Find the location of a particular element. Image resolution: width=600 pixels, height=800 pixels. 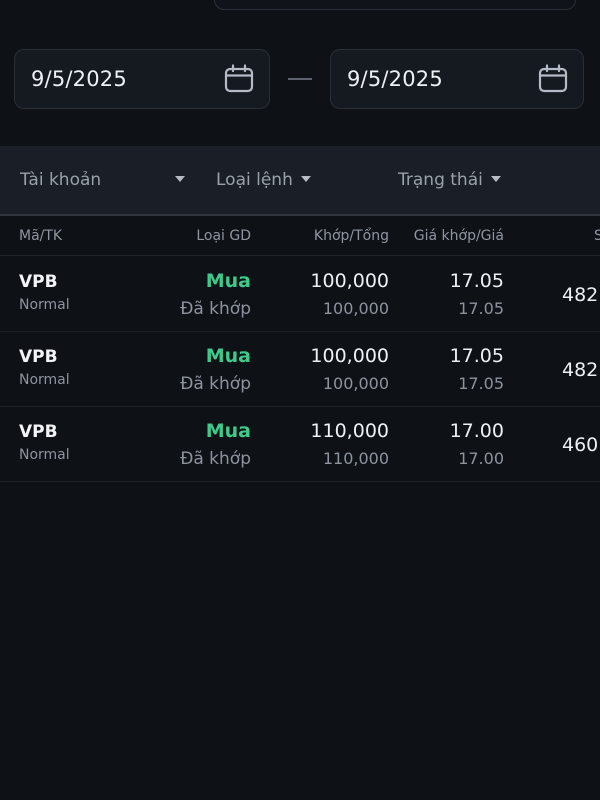

top-search-field is located at coordinates (395, 5).